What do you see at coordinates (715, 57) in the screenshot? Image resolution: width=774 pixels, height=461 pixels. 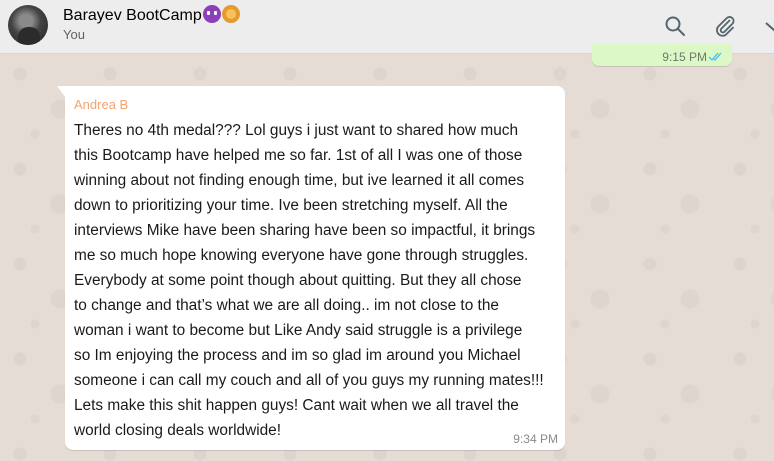 I see `double-check-read-icon` at bounding box center [715, 57].